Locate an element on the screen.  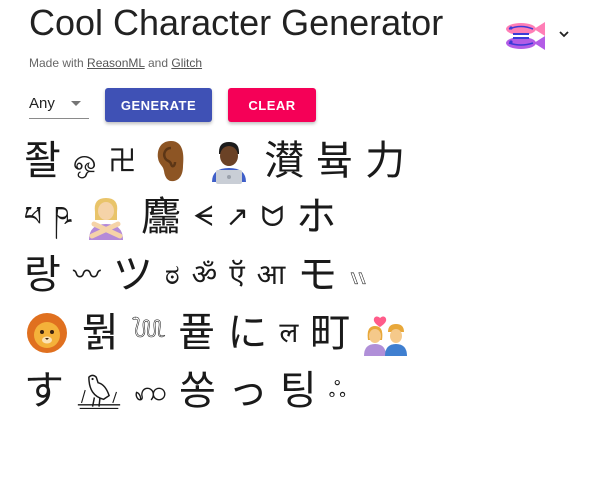
character: ஃ is located at coordinates (337, 390).